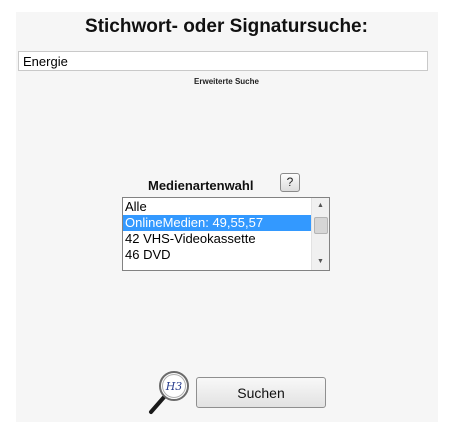  I want to click on search-button: Suchen, so click(261, 392).